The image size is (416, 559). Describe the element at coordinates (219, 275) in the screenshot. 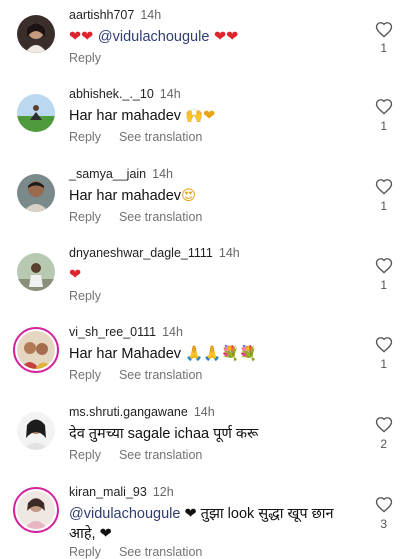

I see `comment-text: ❤` at that location.